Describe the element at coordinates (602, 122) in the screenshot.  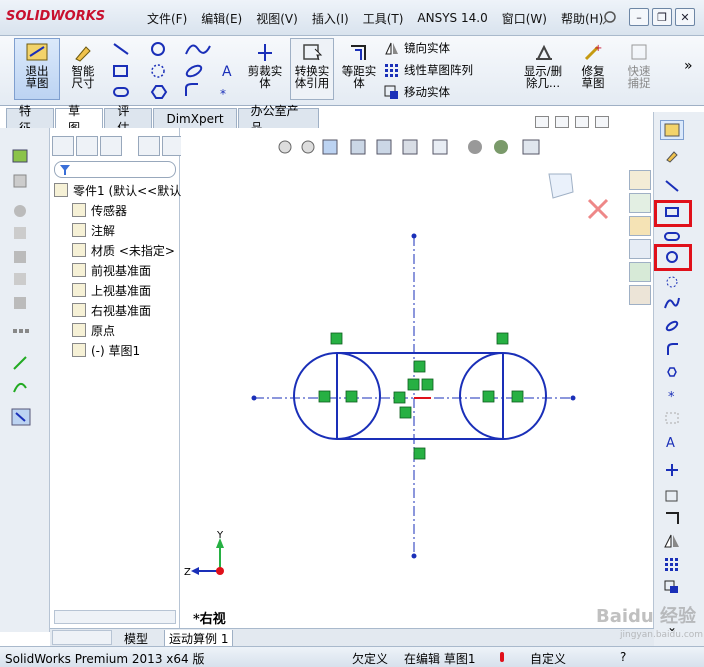
I see `viewport-close-button` at that location.